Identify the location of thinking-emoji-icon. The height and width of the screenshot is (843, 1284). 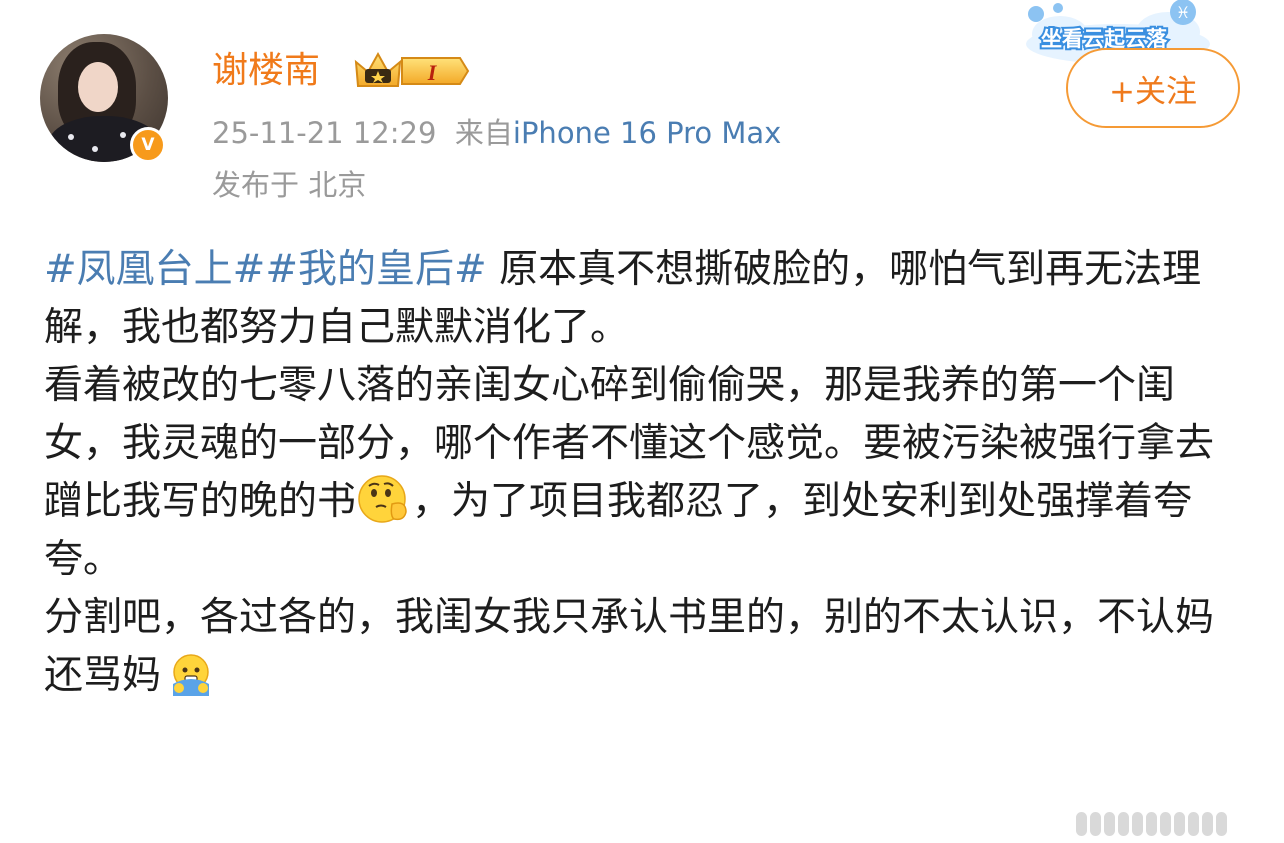
(382, 499).